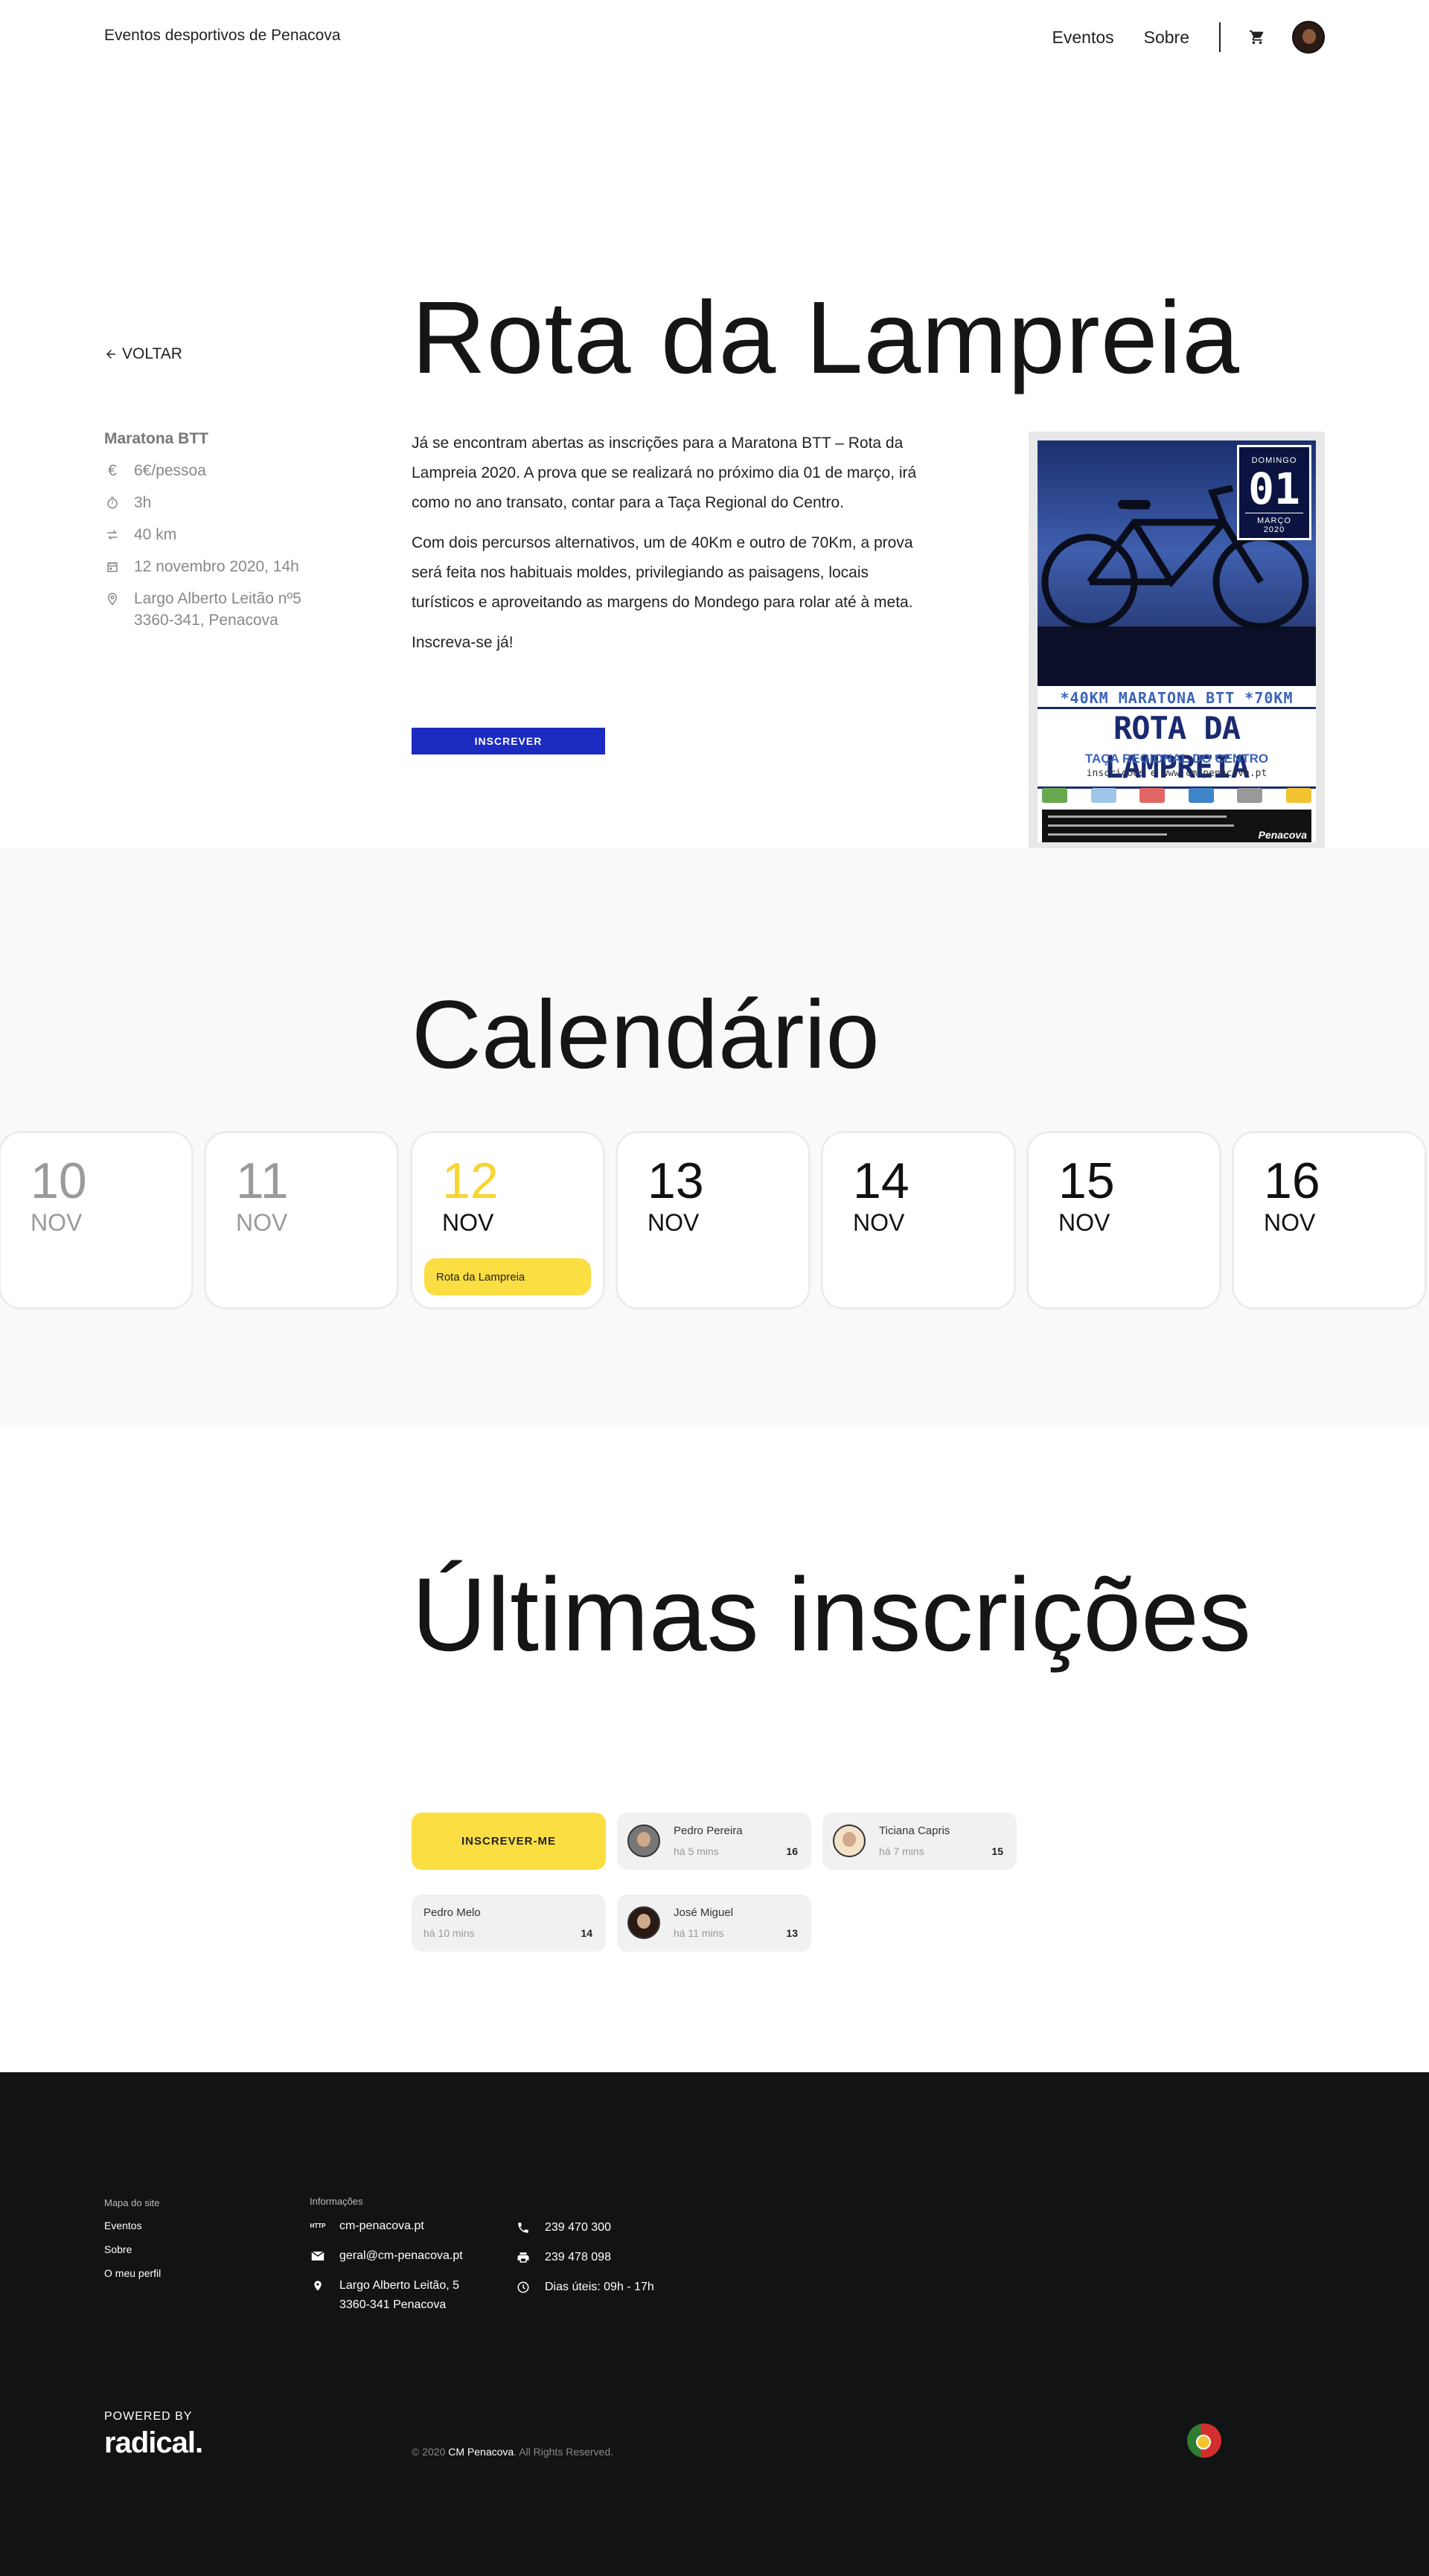 The image size is (1429, 2576). What do you see at coordinates (1220, 37) in the screenshot?
I see `nav-divider` at bounding box center [1220, 37].